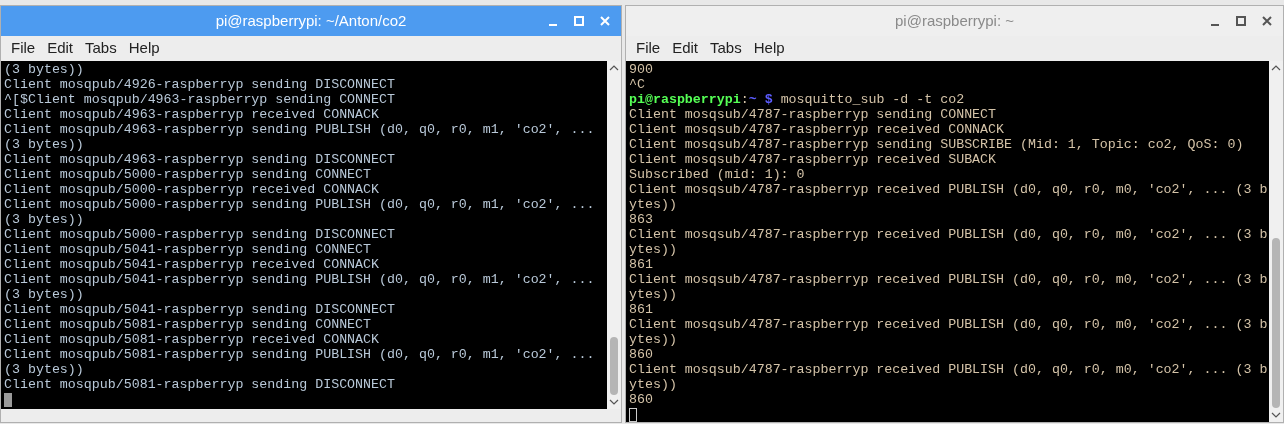 This screenshot has width=1284, height=424. What do you see at coordinates (637, 84) in the screenshot?
I see `terminal-line: ^C` at bounding box center [637, 84].